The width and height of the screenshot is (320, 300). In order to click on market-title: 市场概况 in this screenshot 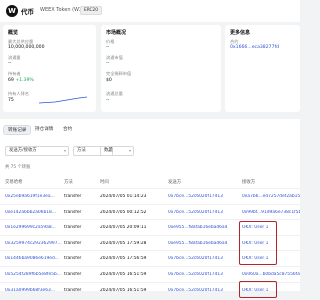, I will do `click(116, 33)`.